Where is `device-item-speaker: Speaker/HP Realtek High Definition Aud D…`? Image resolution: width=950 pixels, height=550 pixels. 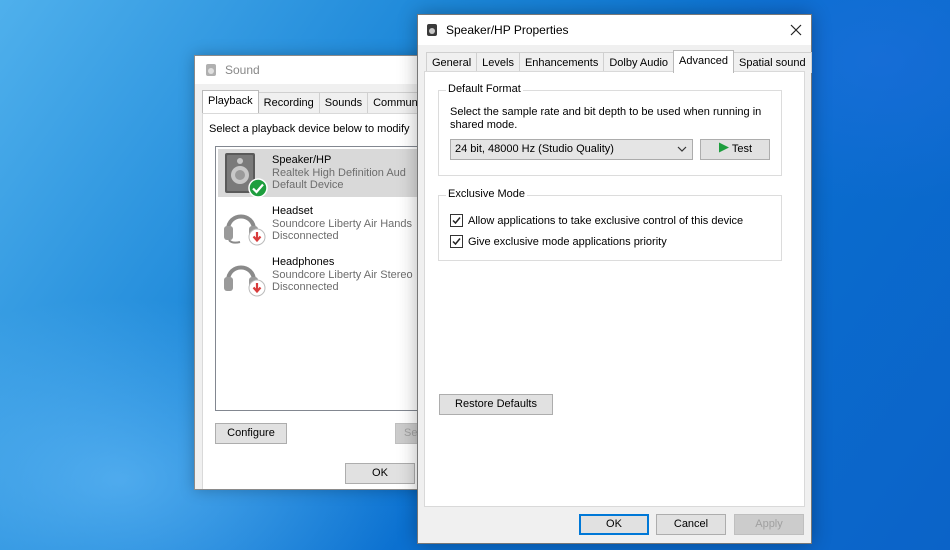
device-item-speaker: Speaker/HP Realtek High Definition Aud D… is located at coordinates (325, 173).